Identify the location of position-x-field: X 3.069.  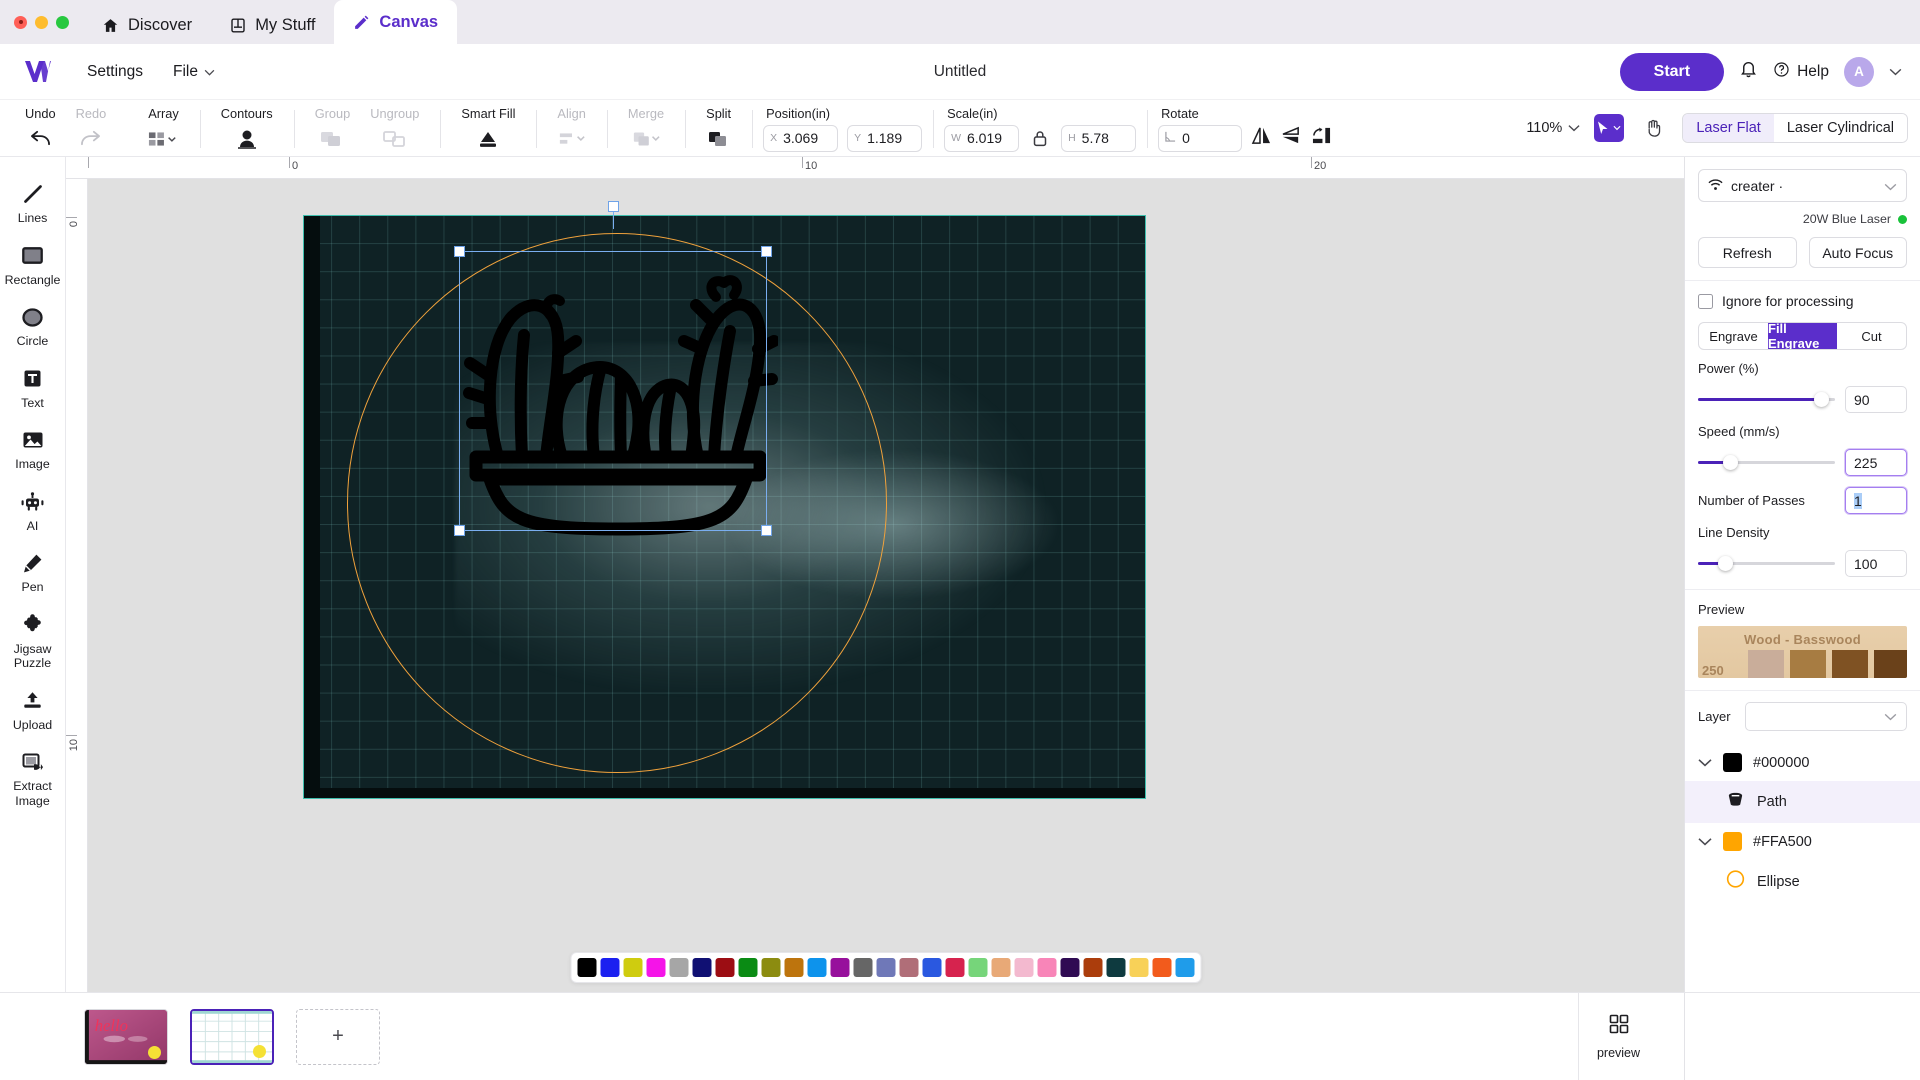
(801, 138).